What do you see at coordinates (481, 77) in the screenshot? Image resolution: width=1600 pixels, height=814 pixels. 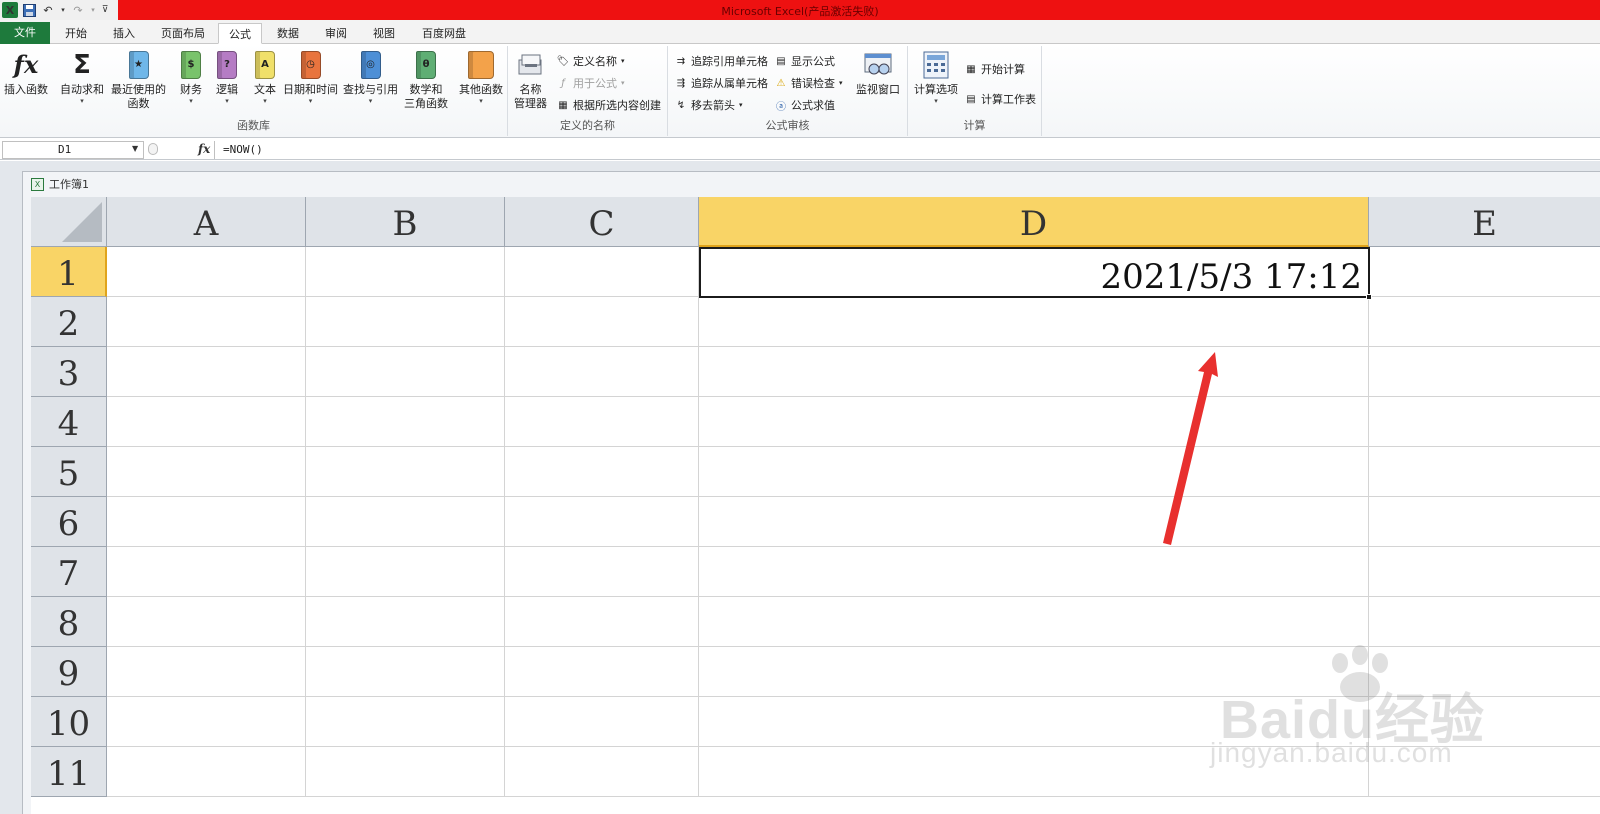 I see `more-functions-button: 其他函数 ▾` at bounding box center [481, 77].